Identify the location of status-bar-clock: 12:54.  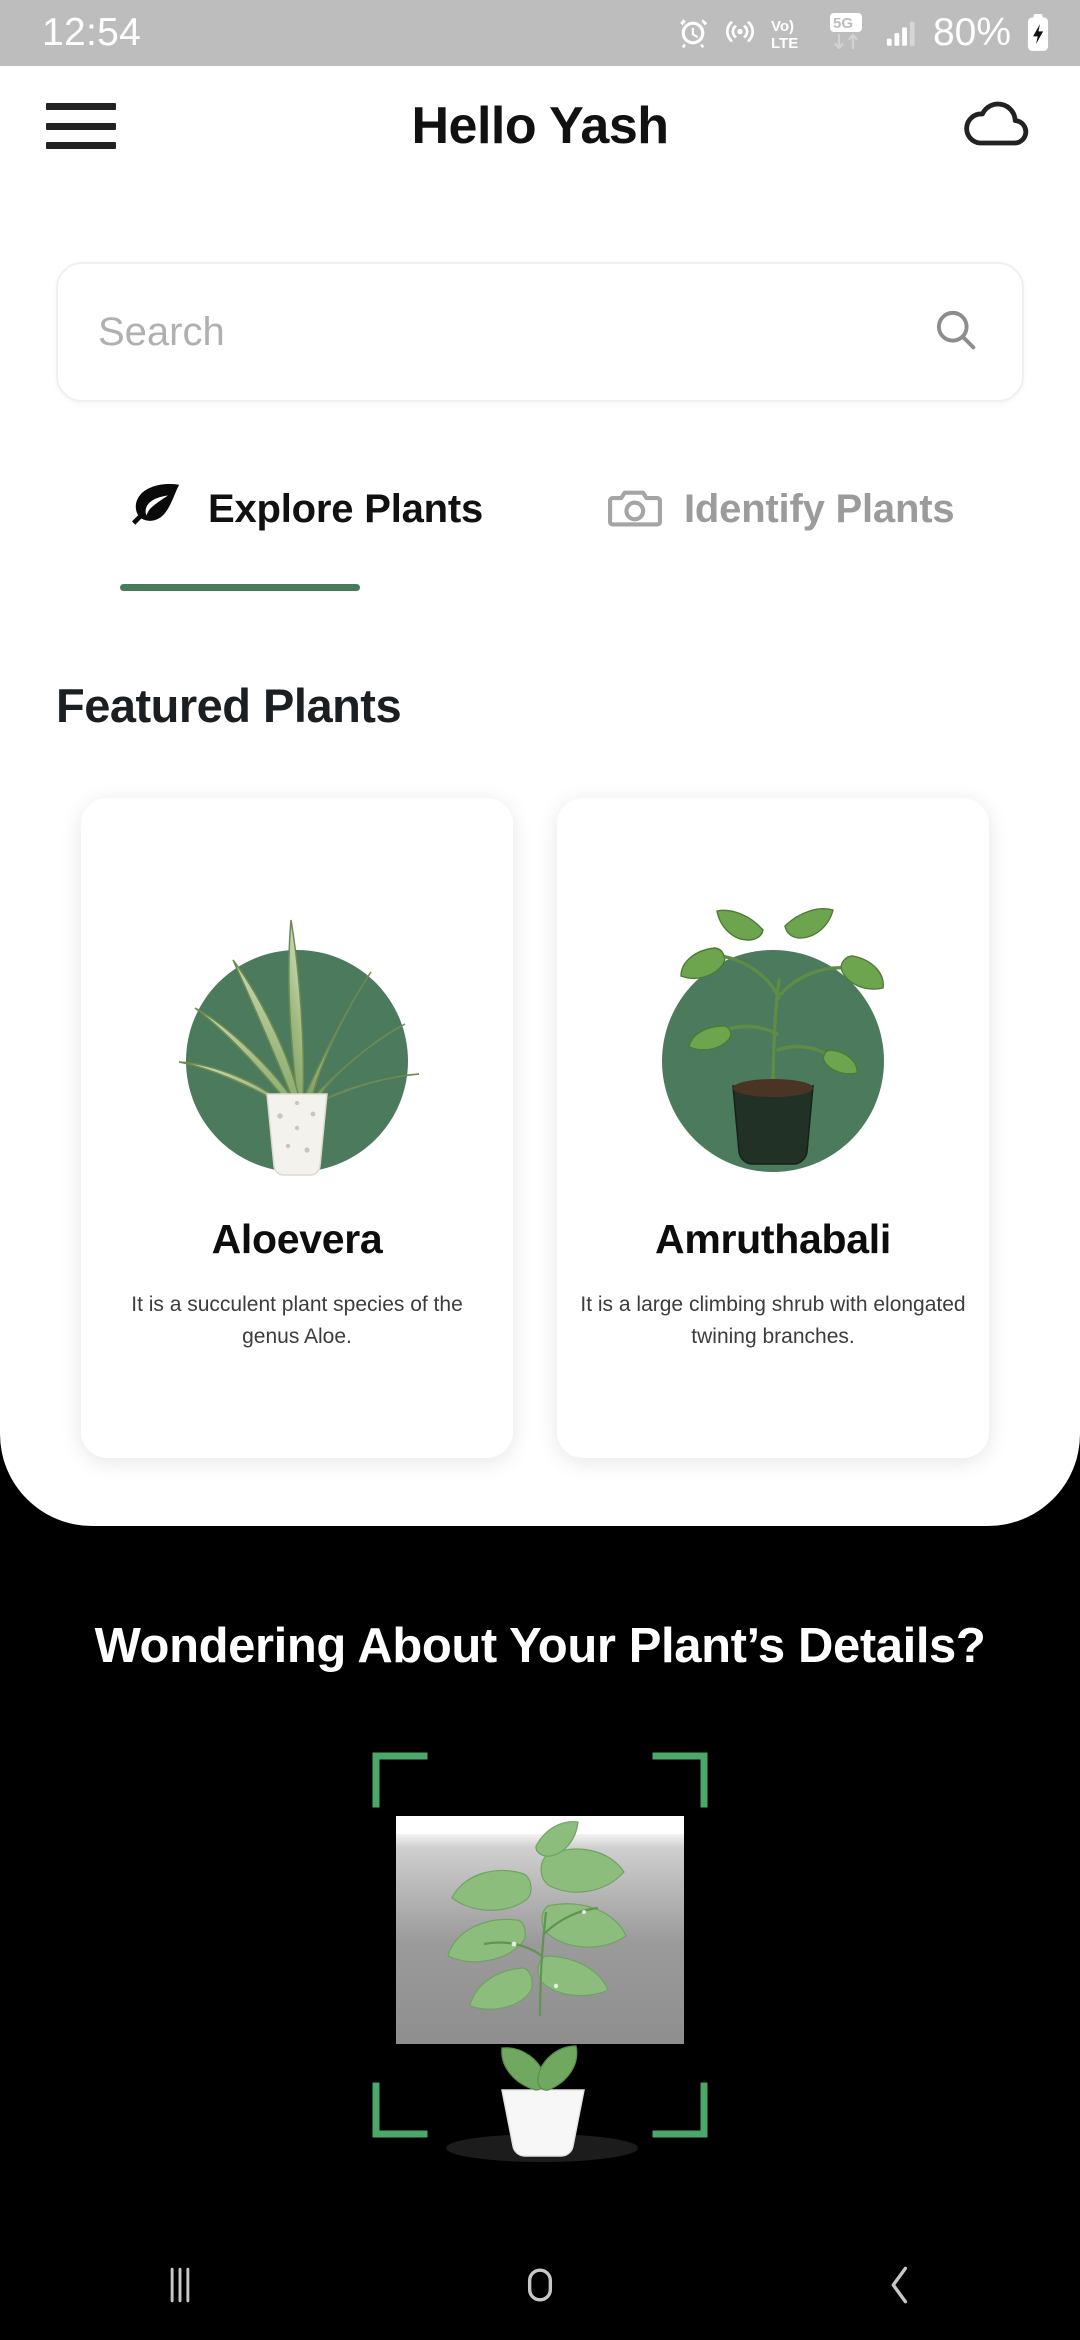
(92, 32).